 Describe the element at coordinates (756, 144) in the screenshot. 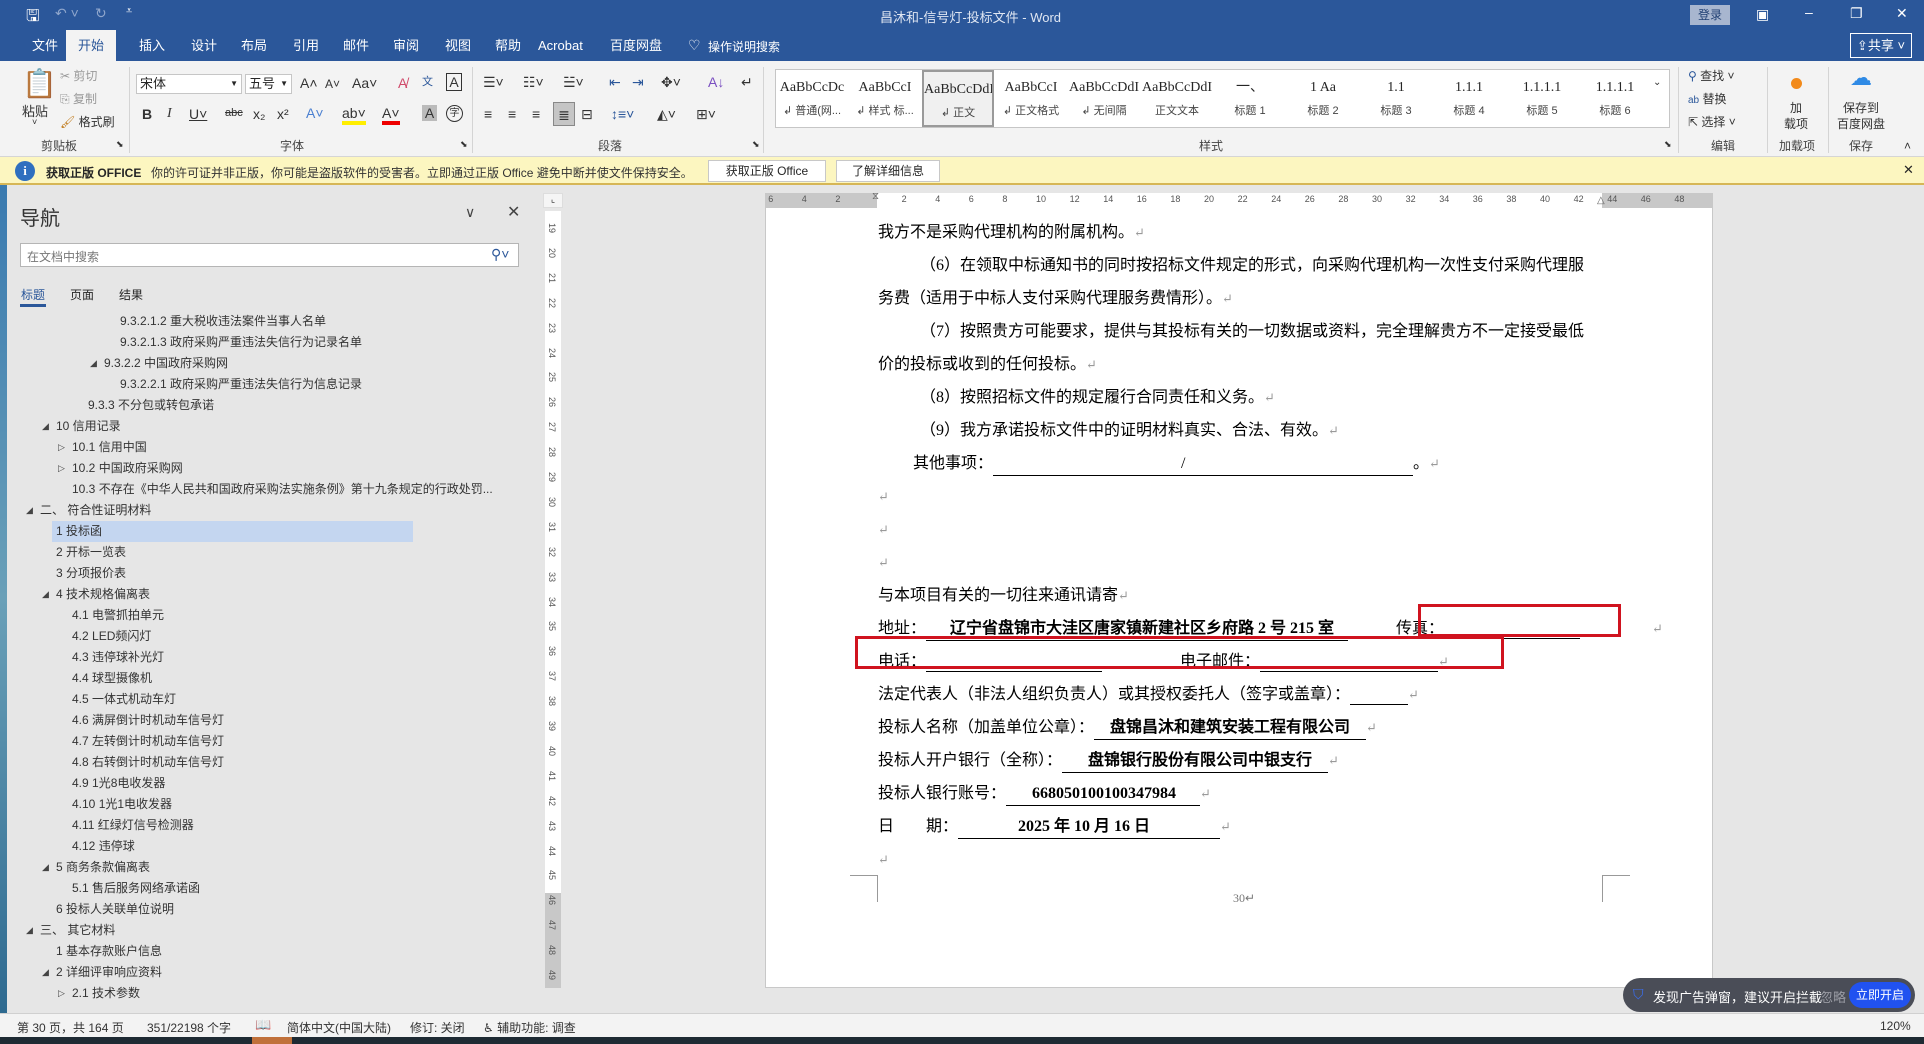

I see `paragraph-launcher-icon: ⬊` at that location.